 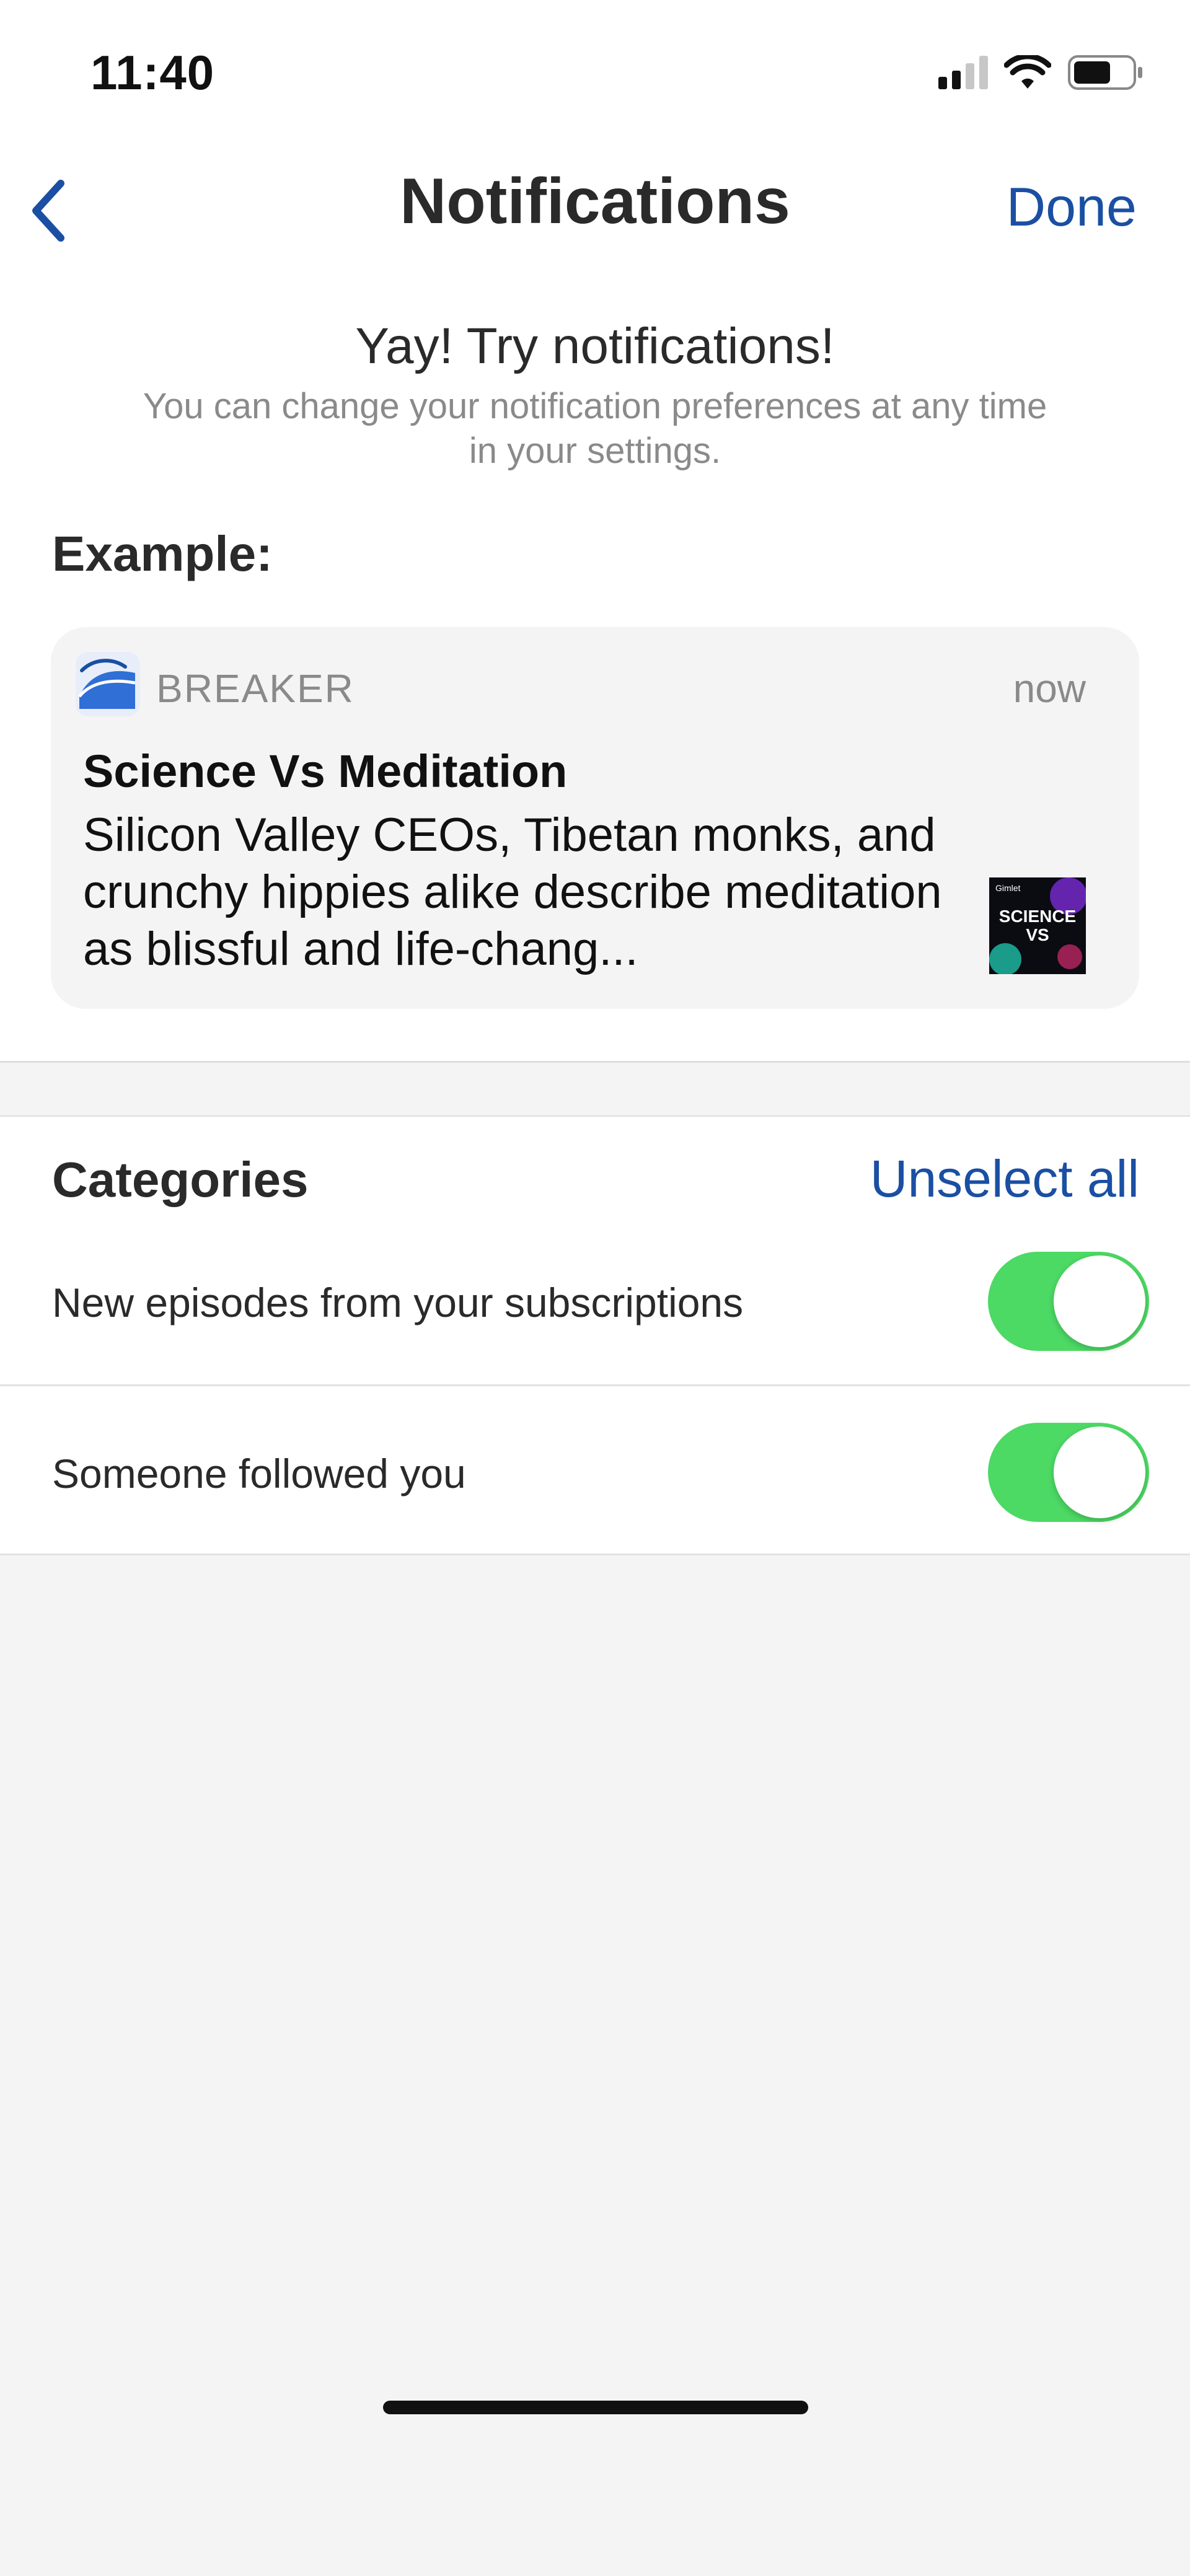 I want to click on category-label-new-episodes: New episodes from your subscriptions, so click(x=398, y=1302).